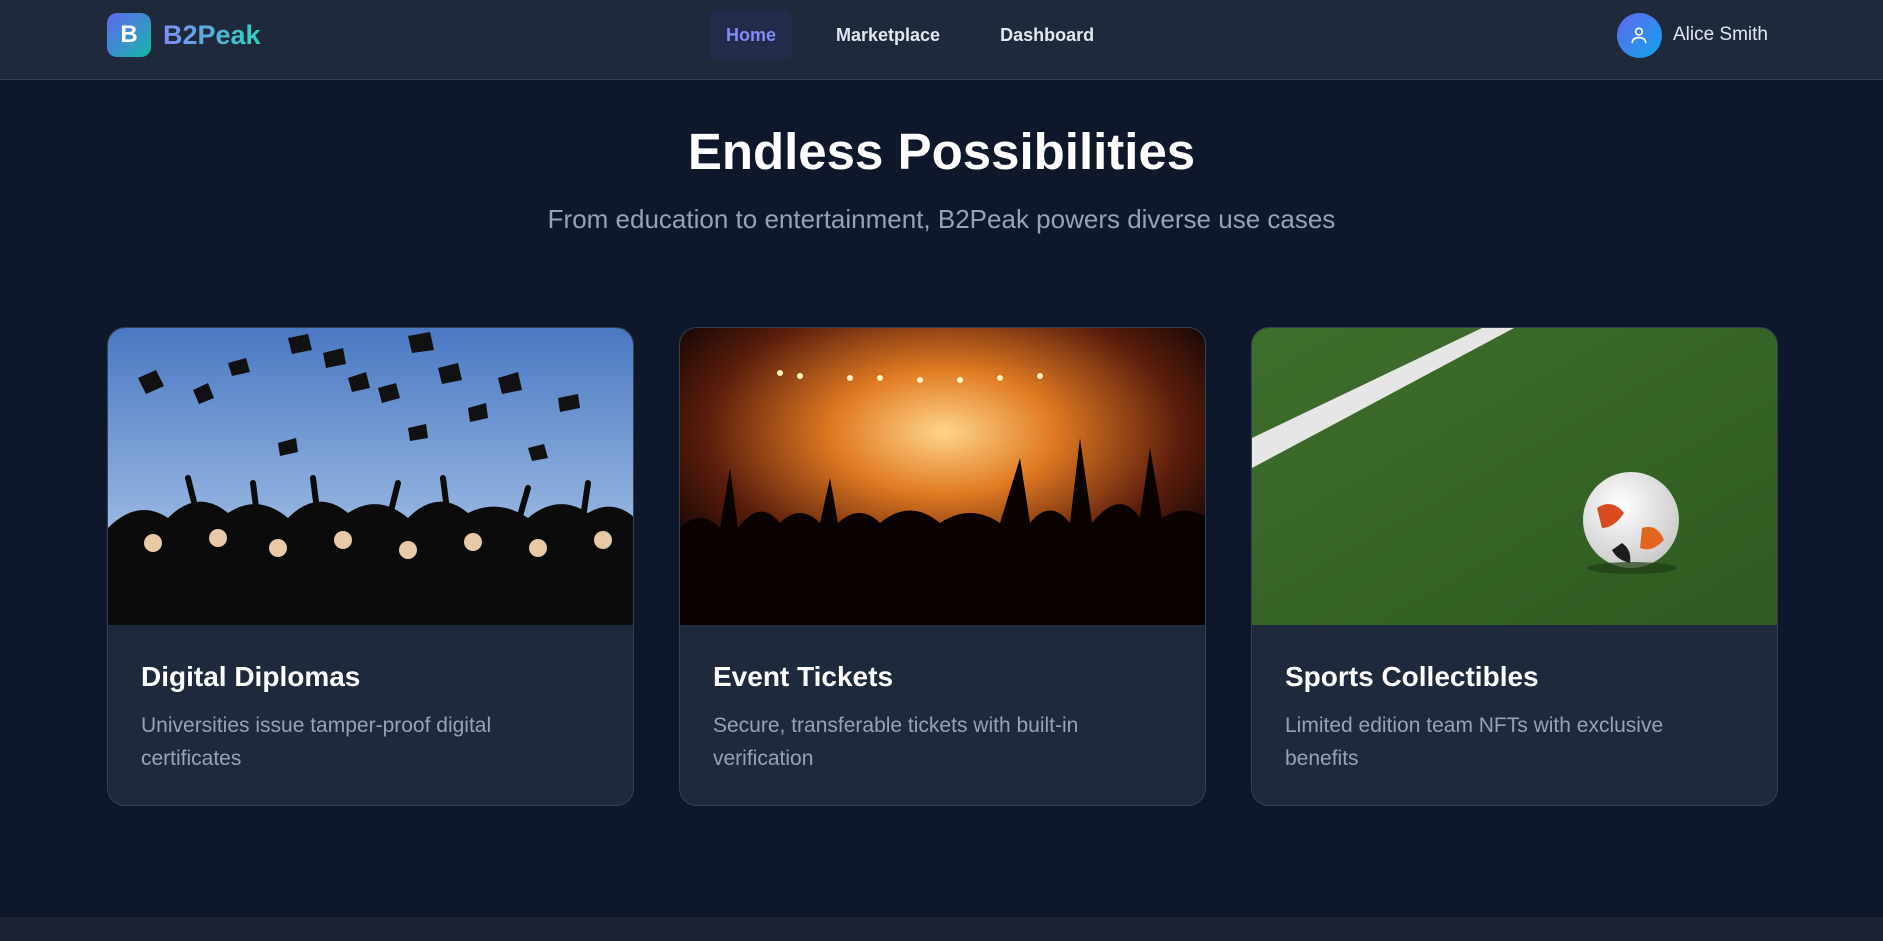 Image resolution: width=1883 pixels, height=941 pixels. I want to click on card-title: Digital Diplomas, so click(251, 676).